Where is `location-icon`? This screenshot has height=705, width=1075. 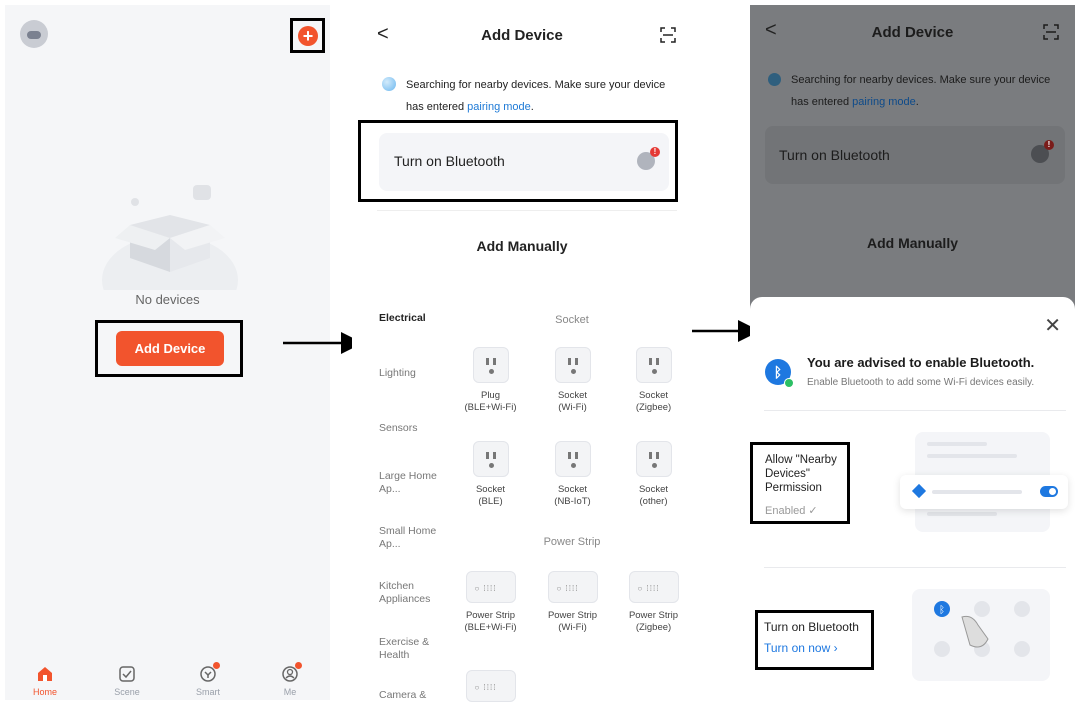 location-icon is located at coordinates (919, 491).